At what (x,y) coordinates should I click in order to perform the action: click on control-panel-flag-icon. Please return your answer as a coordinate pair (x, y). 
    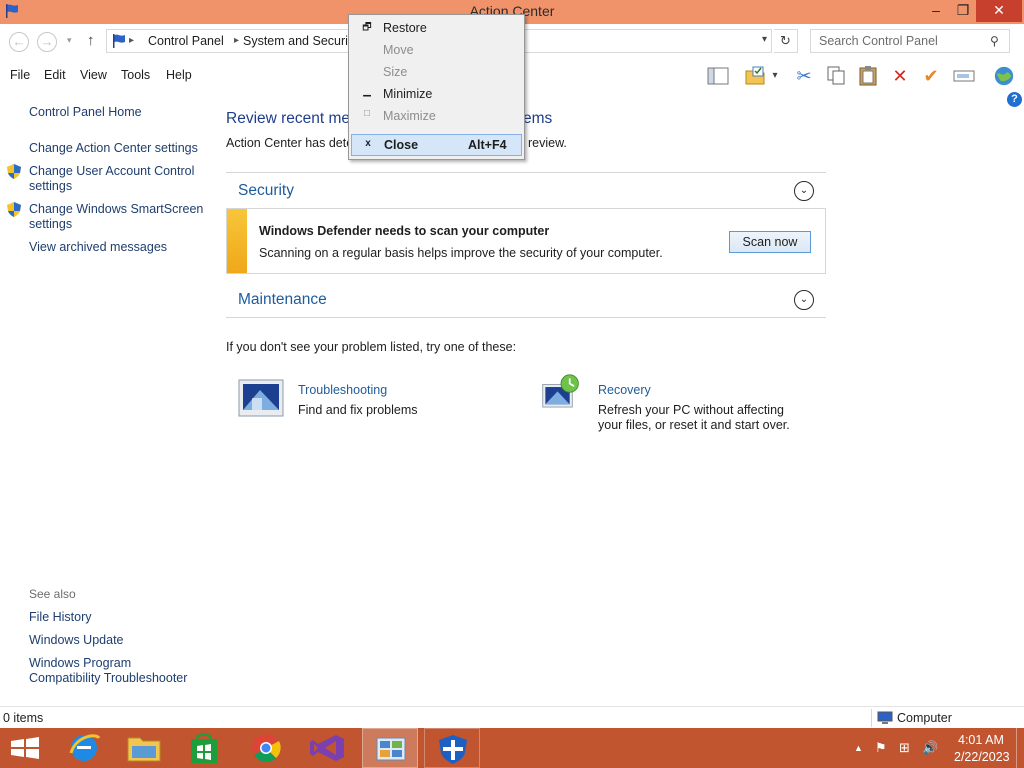
    Looking at the image, I should click on (119, 41).